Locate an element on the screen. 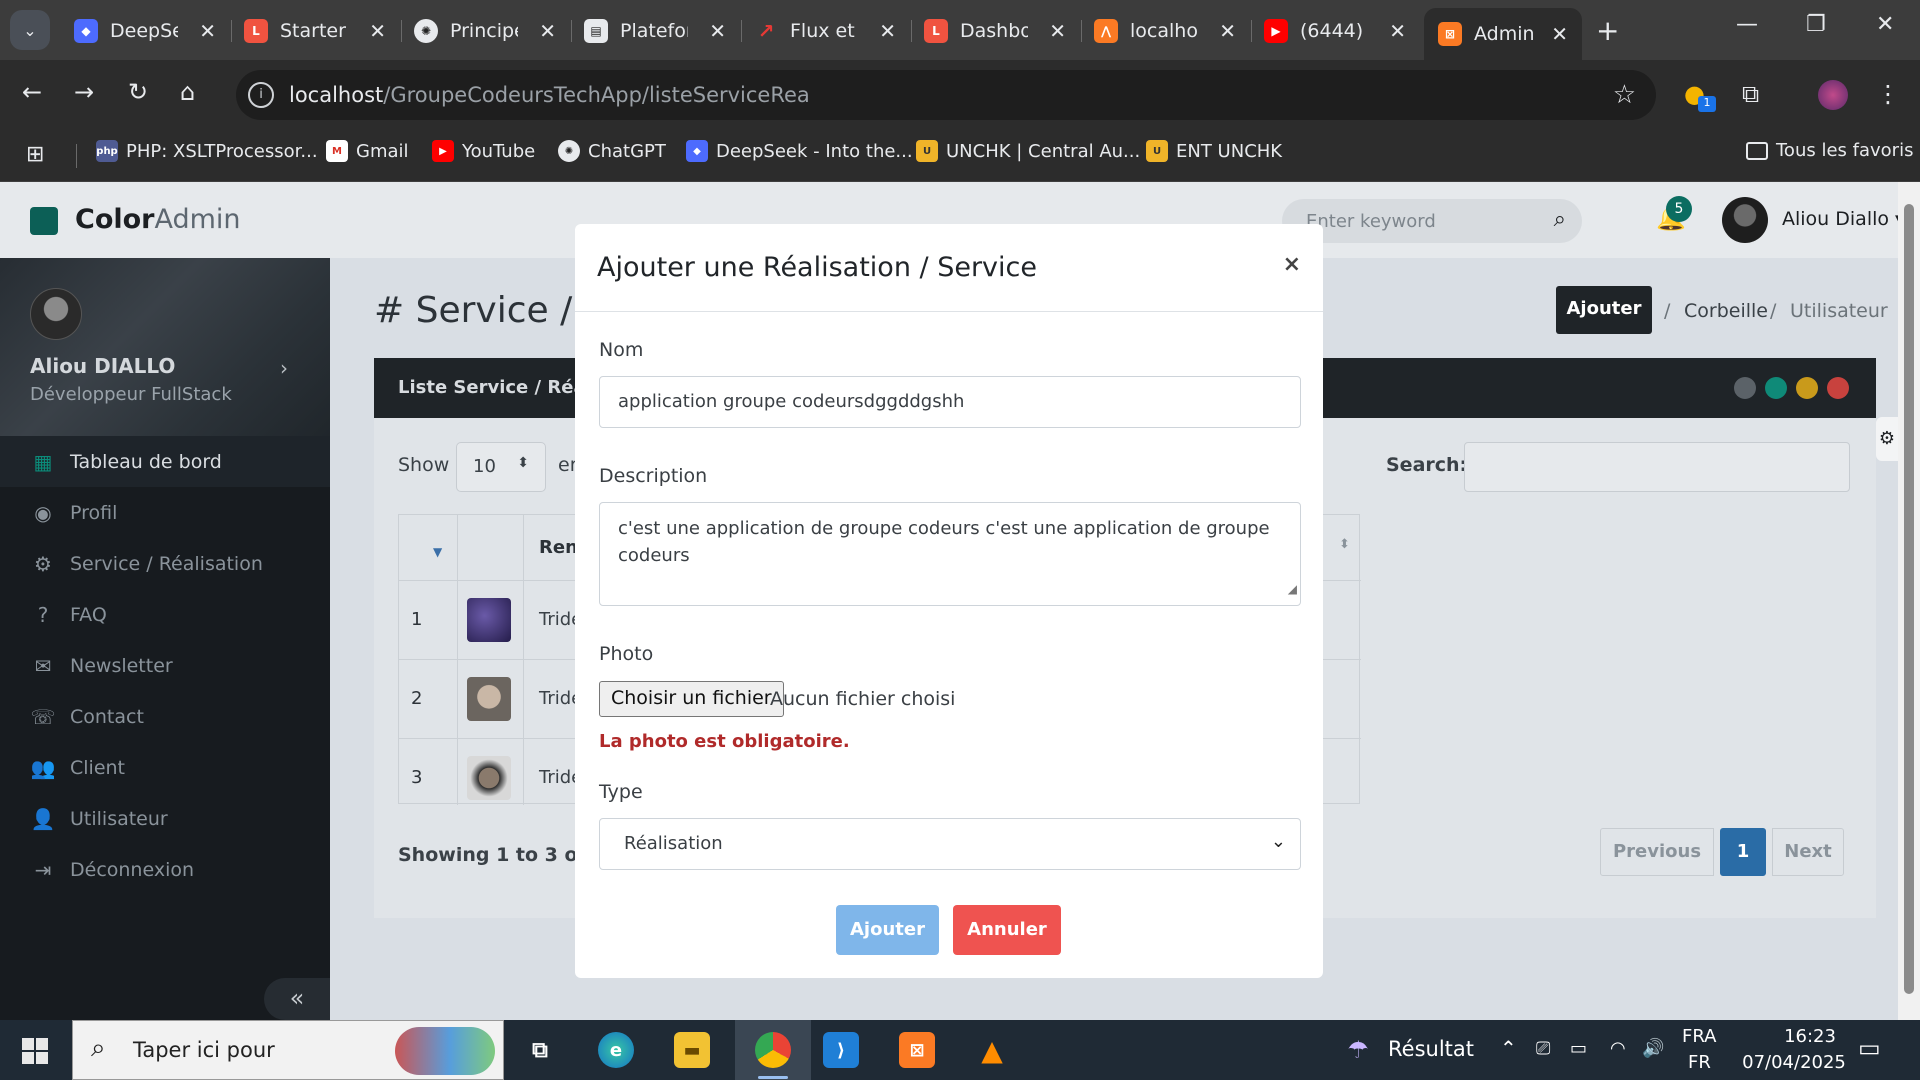  gear-icon: ⚙ is located at coordinates (1887, 439).